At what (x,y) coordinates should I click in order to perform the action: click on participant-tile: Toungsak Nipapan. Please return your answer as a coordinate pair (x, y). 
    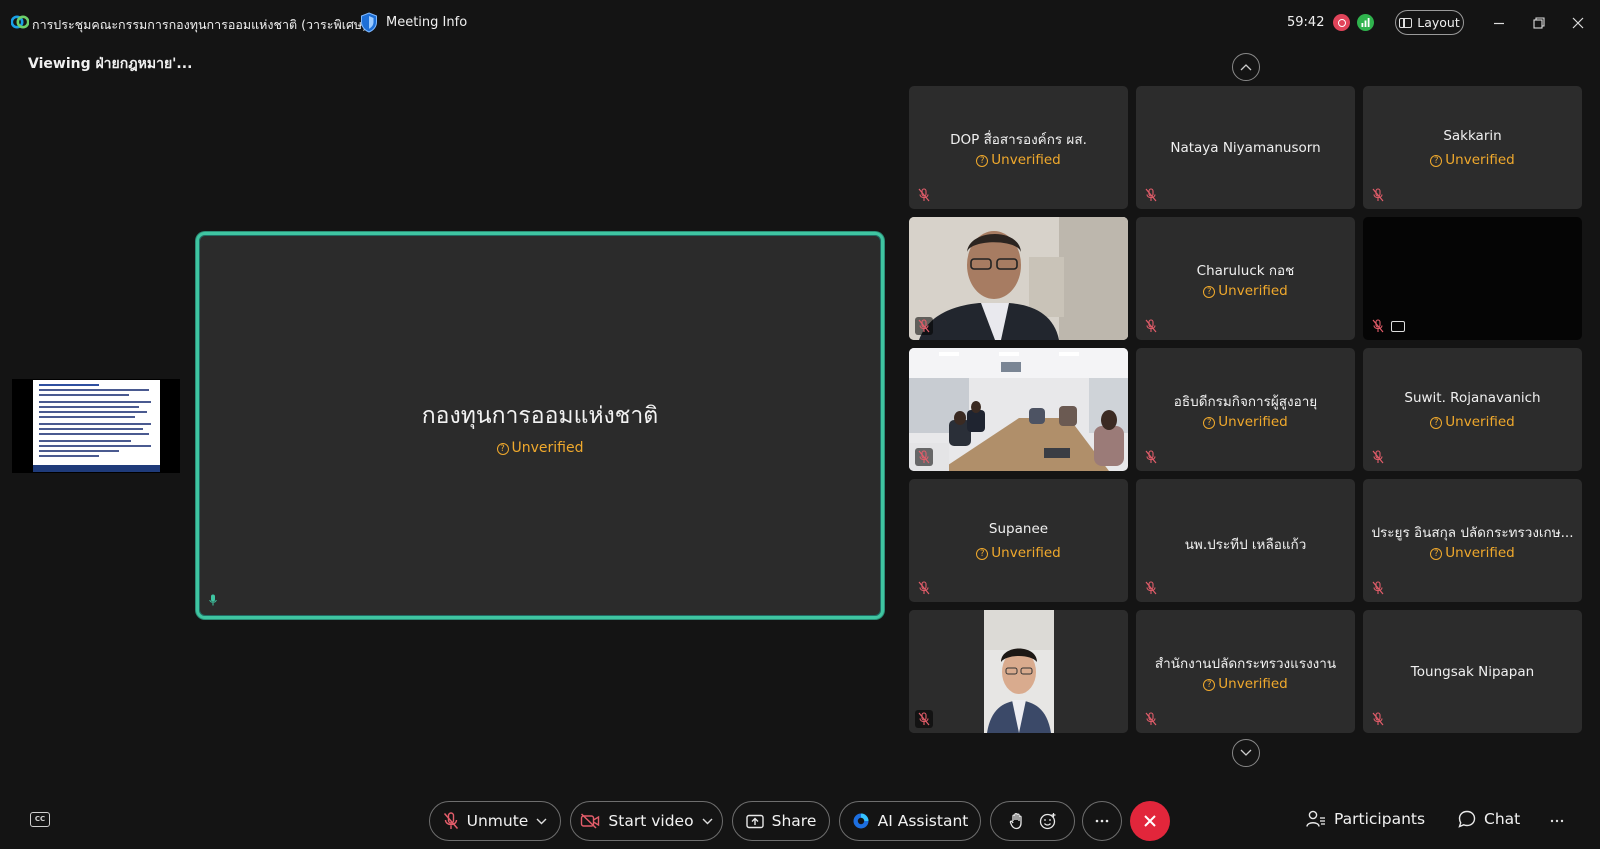
    Looking at the image, I should click on (1472, 671).